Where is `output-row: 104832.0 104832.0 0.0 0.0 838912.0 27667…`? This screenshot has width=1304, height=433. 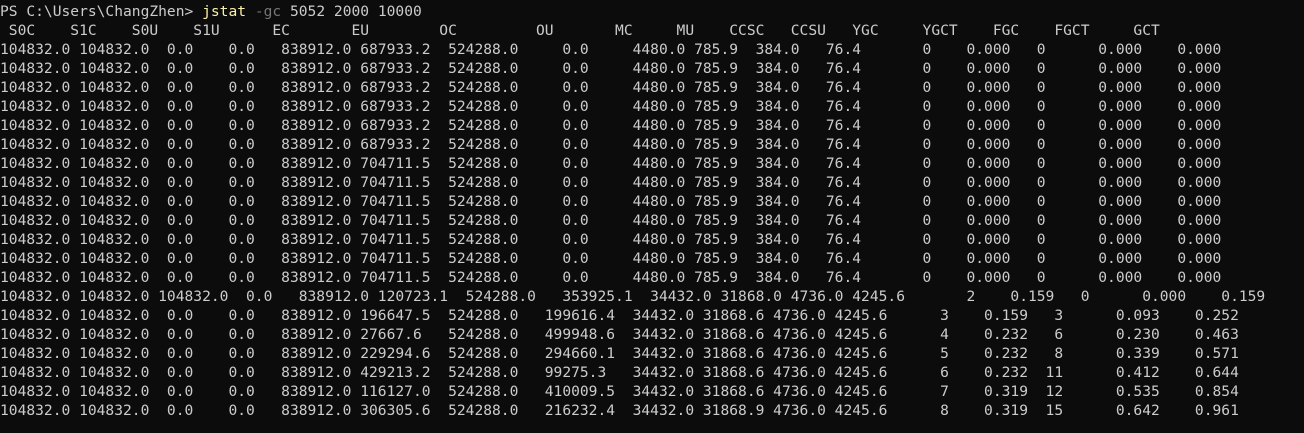
output-row: 104832.0 104832.0 0.0 0.0 838912.0 27667… is located at coordinates (619, 334).